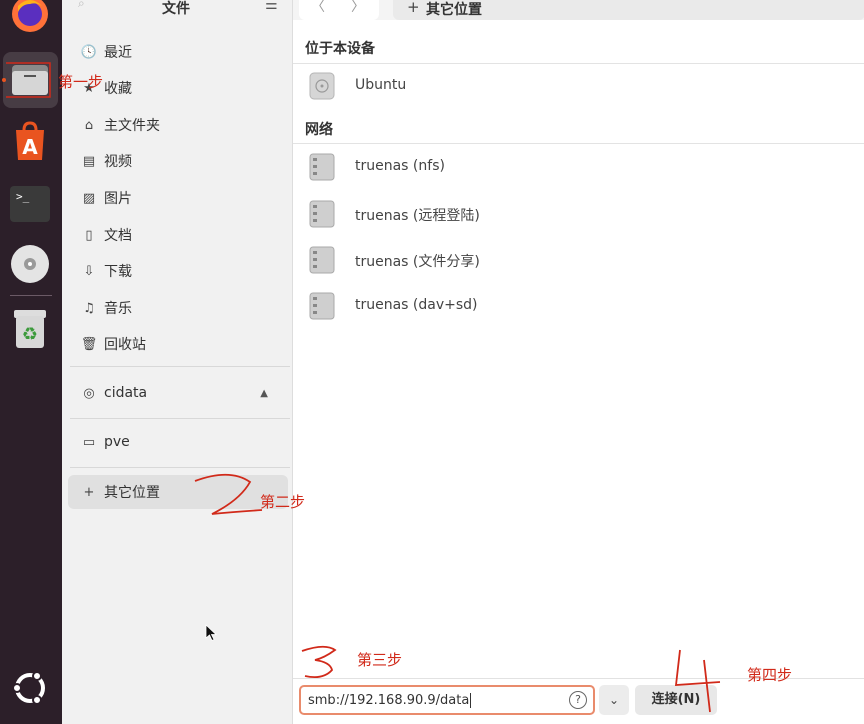 The image size is (864, 724). Describe the element at coordinates (380, 660) in the screenshot. I see `step-three-label: 第三步` at that location.